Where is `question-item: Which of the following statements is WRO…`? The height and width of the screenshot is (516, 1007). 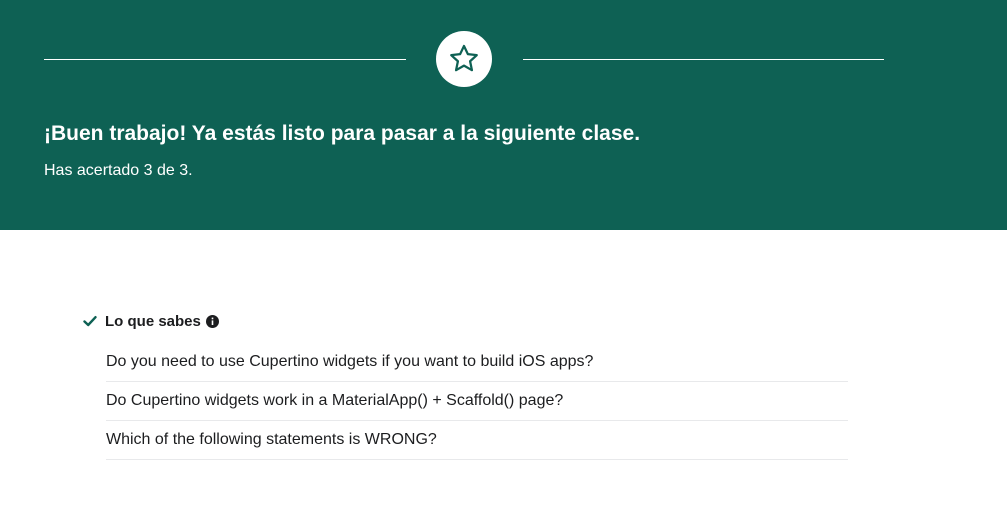 question-item: Which of the following statements is WRO… is located at coordinates (477, 440).